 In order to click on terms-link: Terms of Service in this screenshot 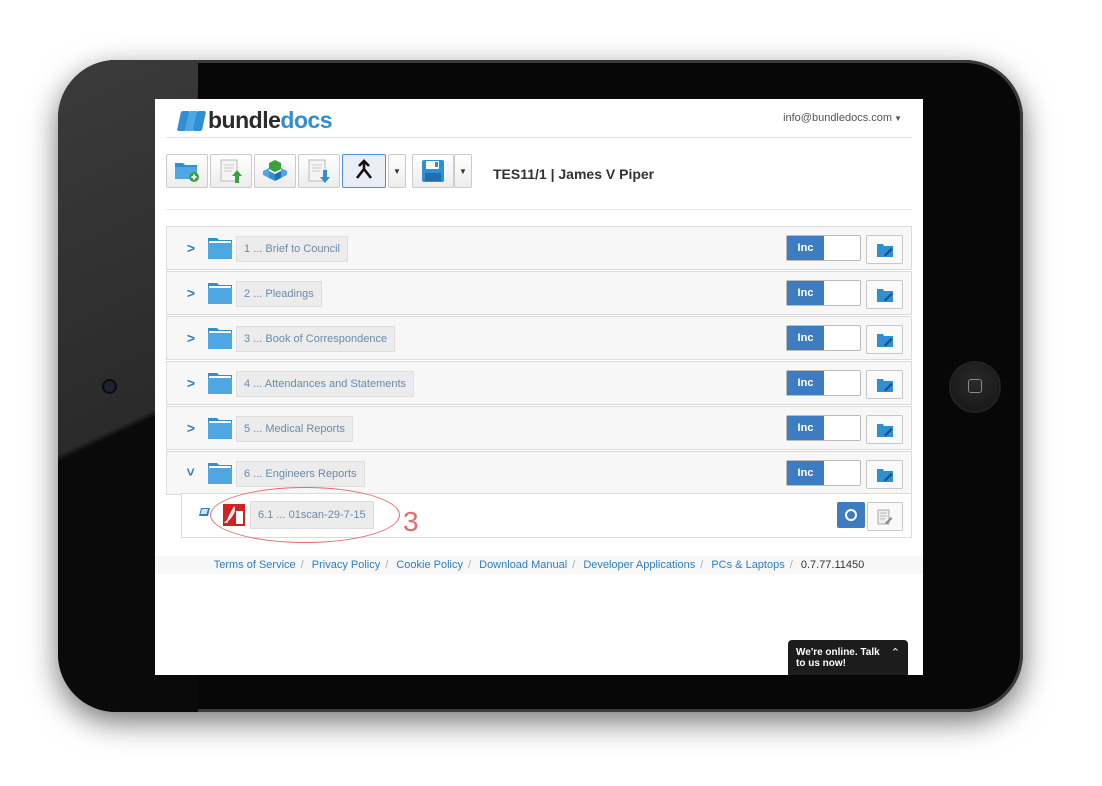, I will do `click(255, 565)`.